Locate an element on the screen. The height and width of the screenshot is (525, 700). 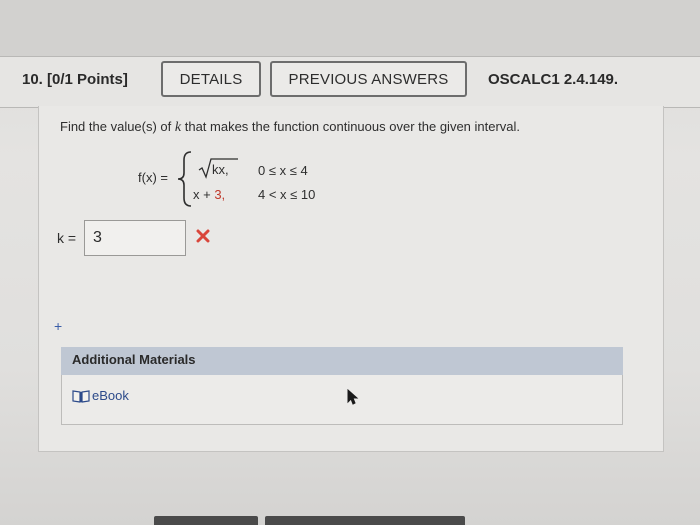
details-button: DETAILS is located at coordinates (211, 79).